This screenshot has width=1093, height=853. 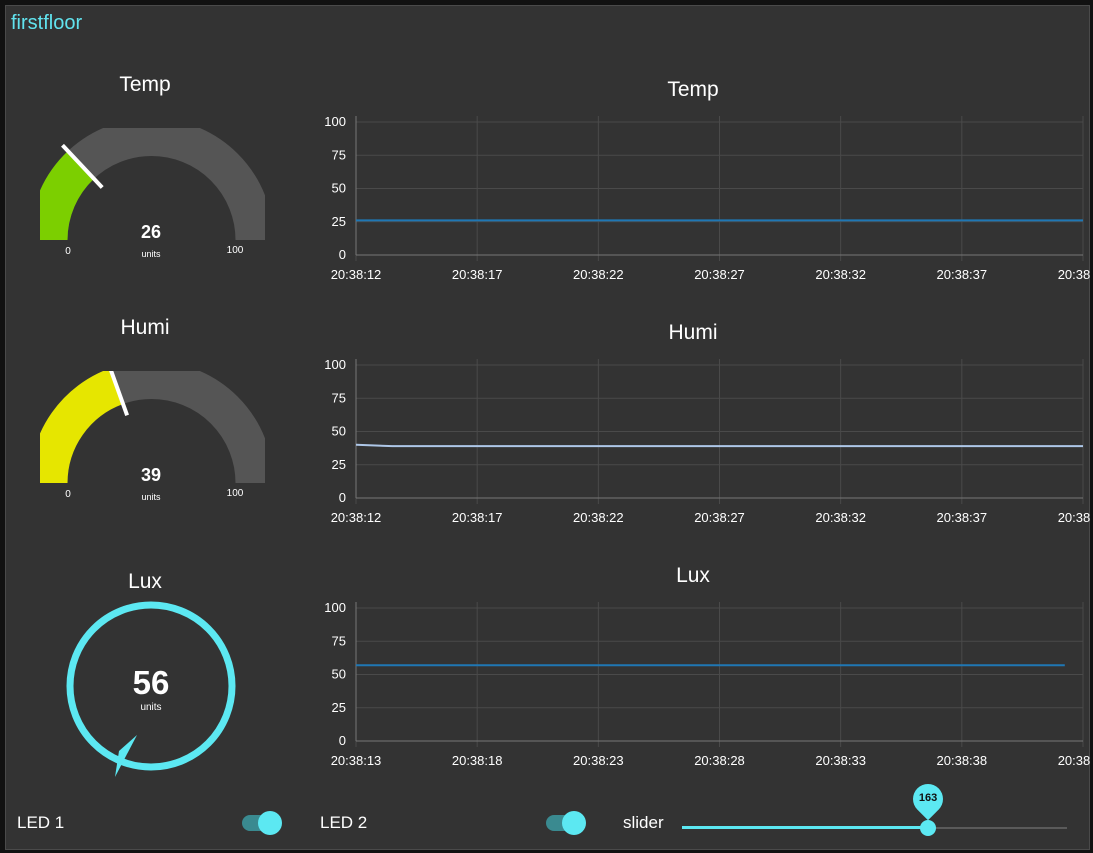 I want to click on temp-gauge: 26 units 0 100, so click(x=152, y=193).